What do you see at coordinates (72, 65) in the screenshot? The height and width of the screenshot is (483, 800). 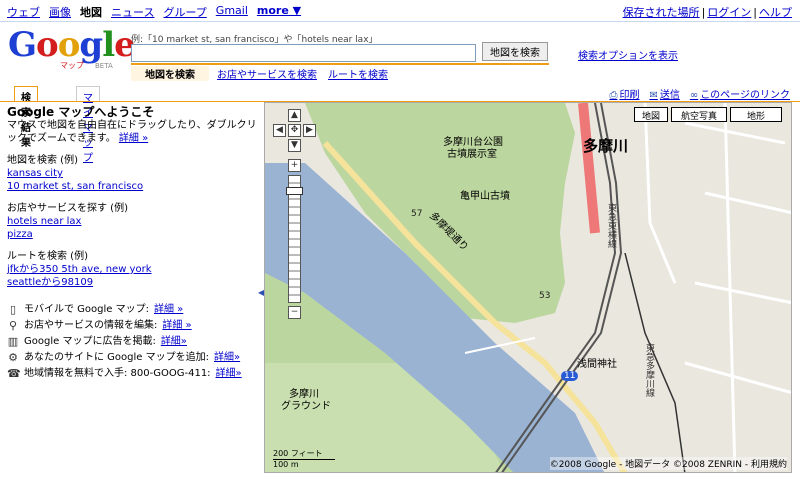 I see `logo-subtitle: マップ` at bounding box center [72, 65].